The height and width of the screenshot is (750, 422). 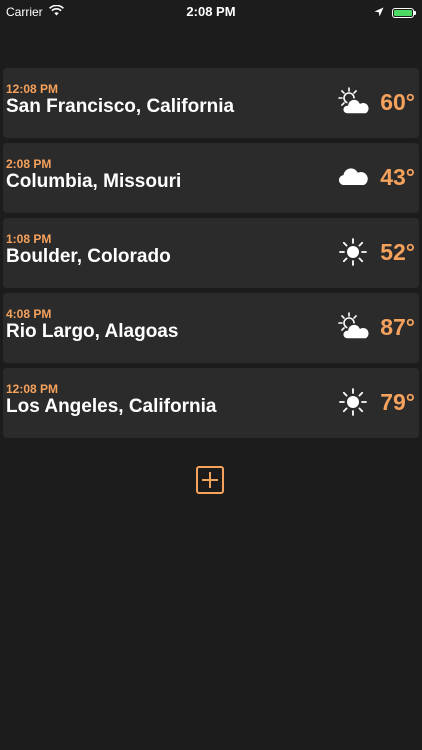 I want to click on cloud-icon, so click(x=353, y=177).